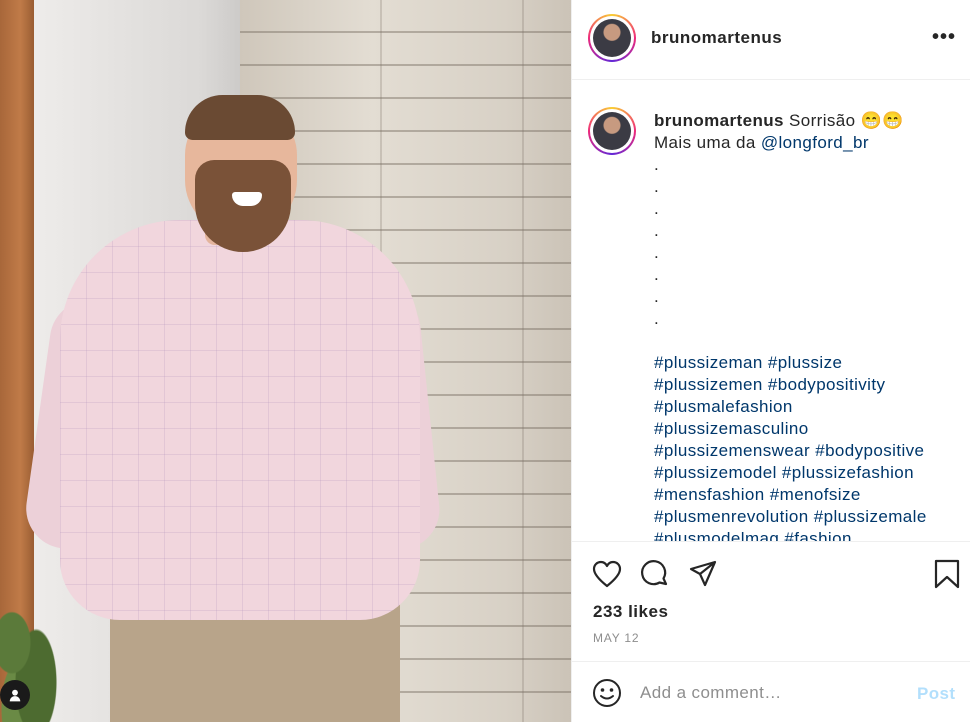  Describe the element at coordinates (15, 695) in the screenshot. I see `tagged-users-icon` at that location.